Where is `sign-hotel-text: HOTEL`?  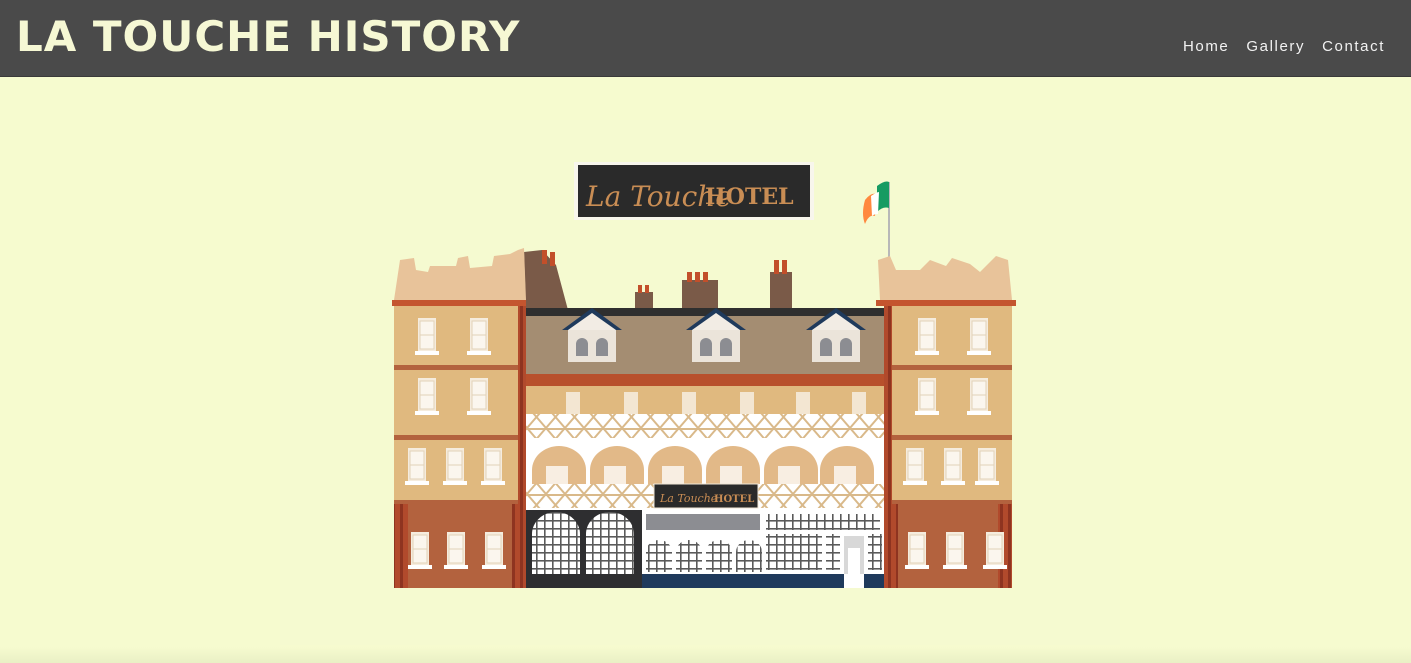 sign-hotel-text: HOTEL is located at coordinates (749, 197).